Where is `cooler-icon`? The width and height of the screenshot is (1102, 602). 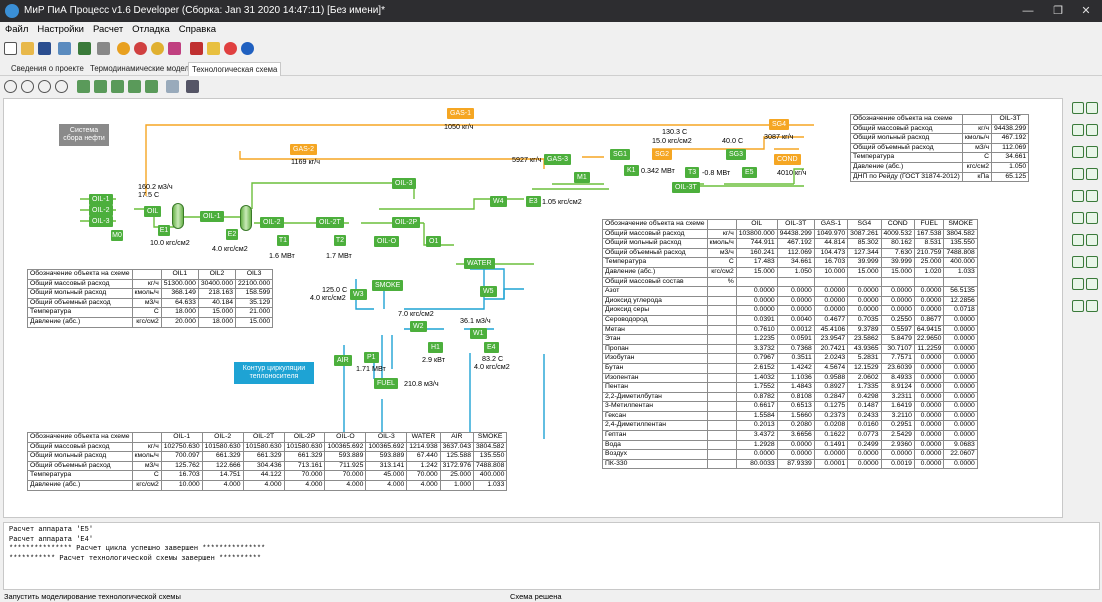
cooler-icon is located at coordinates (1092, 152).